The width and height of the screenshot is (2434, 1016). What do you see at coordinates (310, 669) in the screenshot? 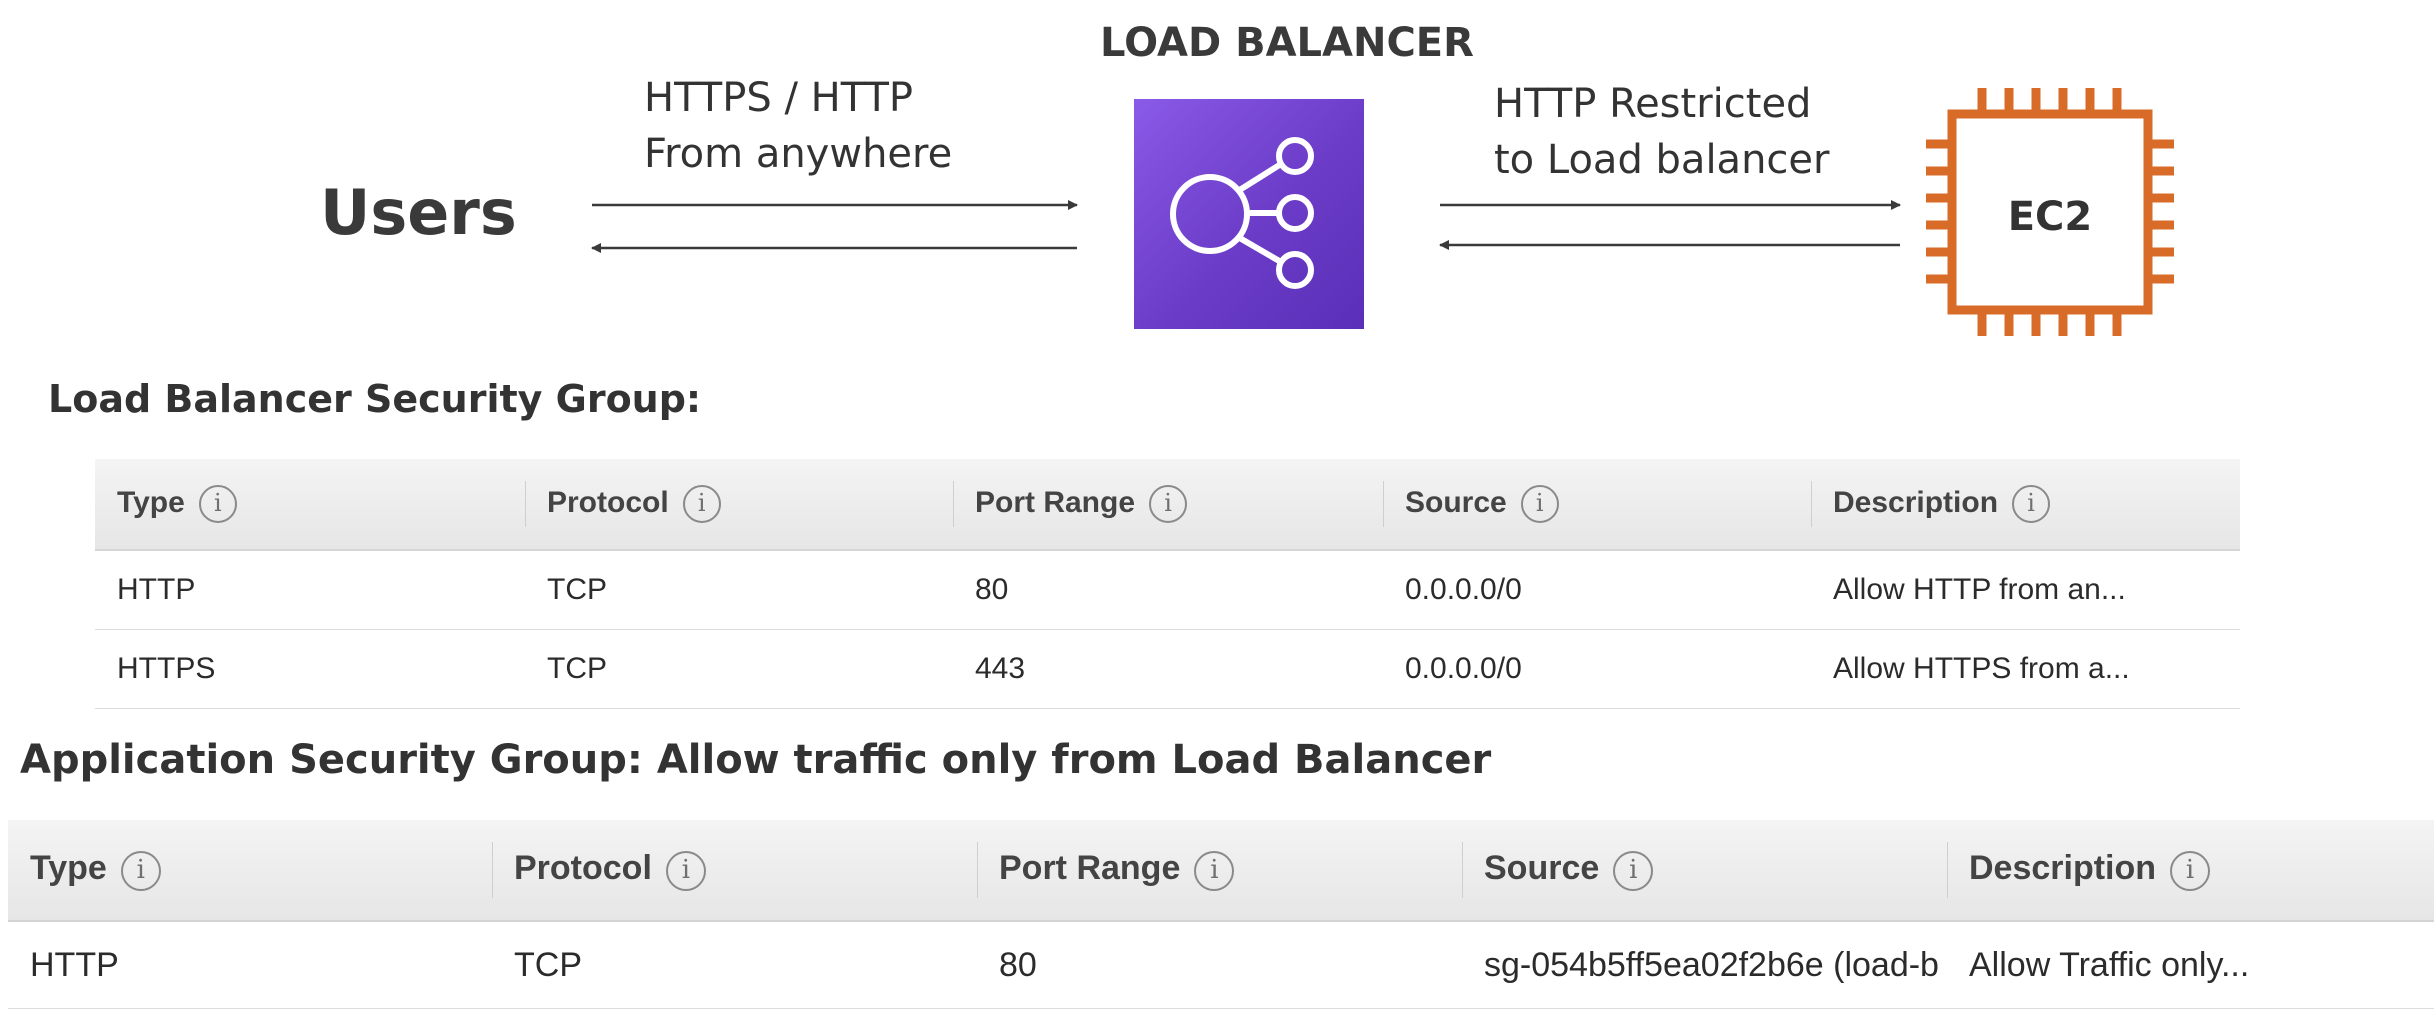
I see `cell-type: HTTPS` at bounding box center [310, 669].